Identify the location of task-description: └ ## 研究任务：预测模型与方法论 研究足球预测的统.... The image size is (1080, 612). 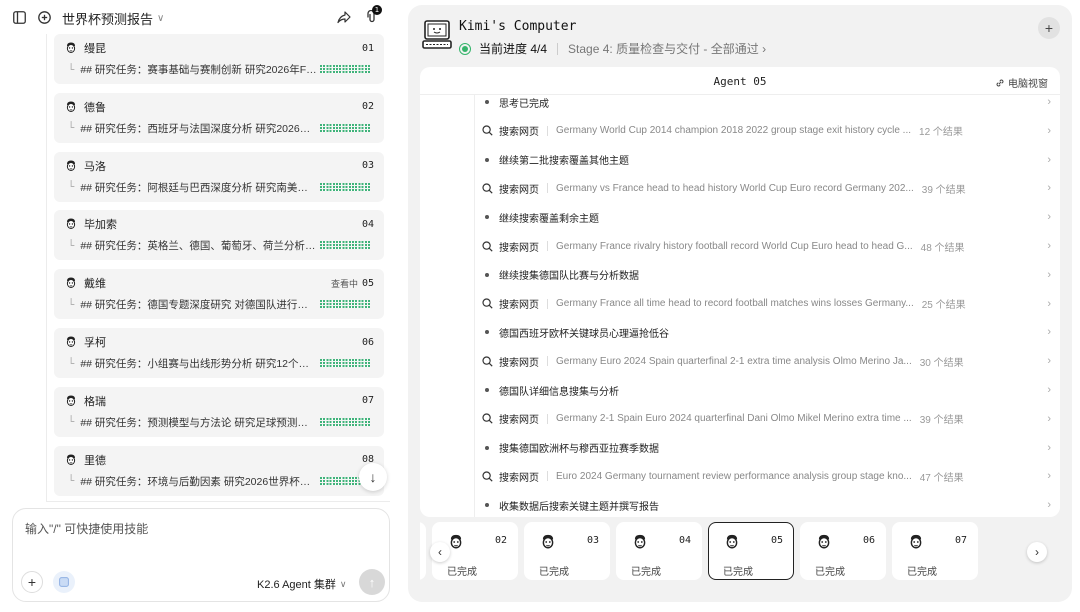
(193, 422).